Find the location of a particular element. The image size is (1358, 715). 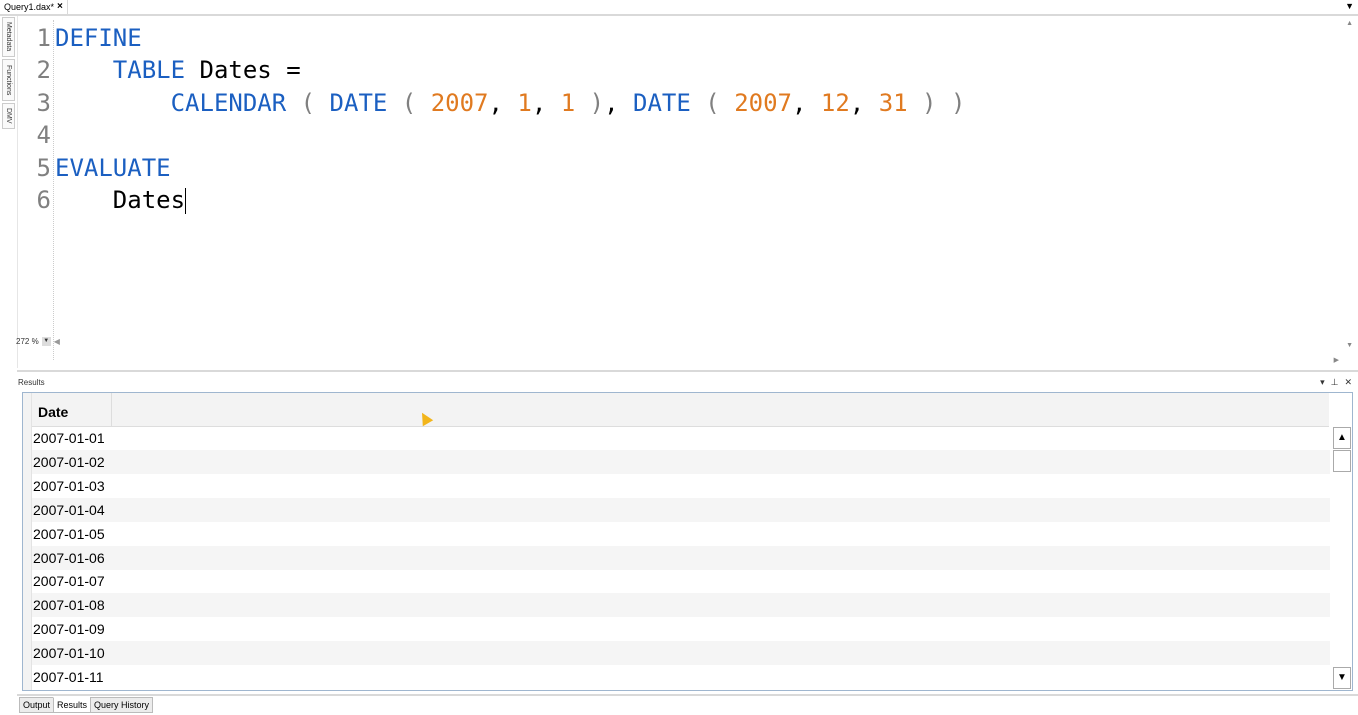

table-row: 2007-01-02 is located at coordinates (681, 461).